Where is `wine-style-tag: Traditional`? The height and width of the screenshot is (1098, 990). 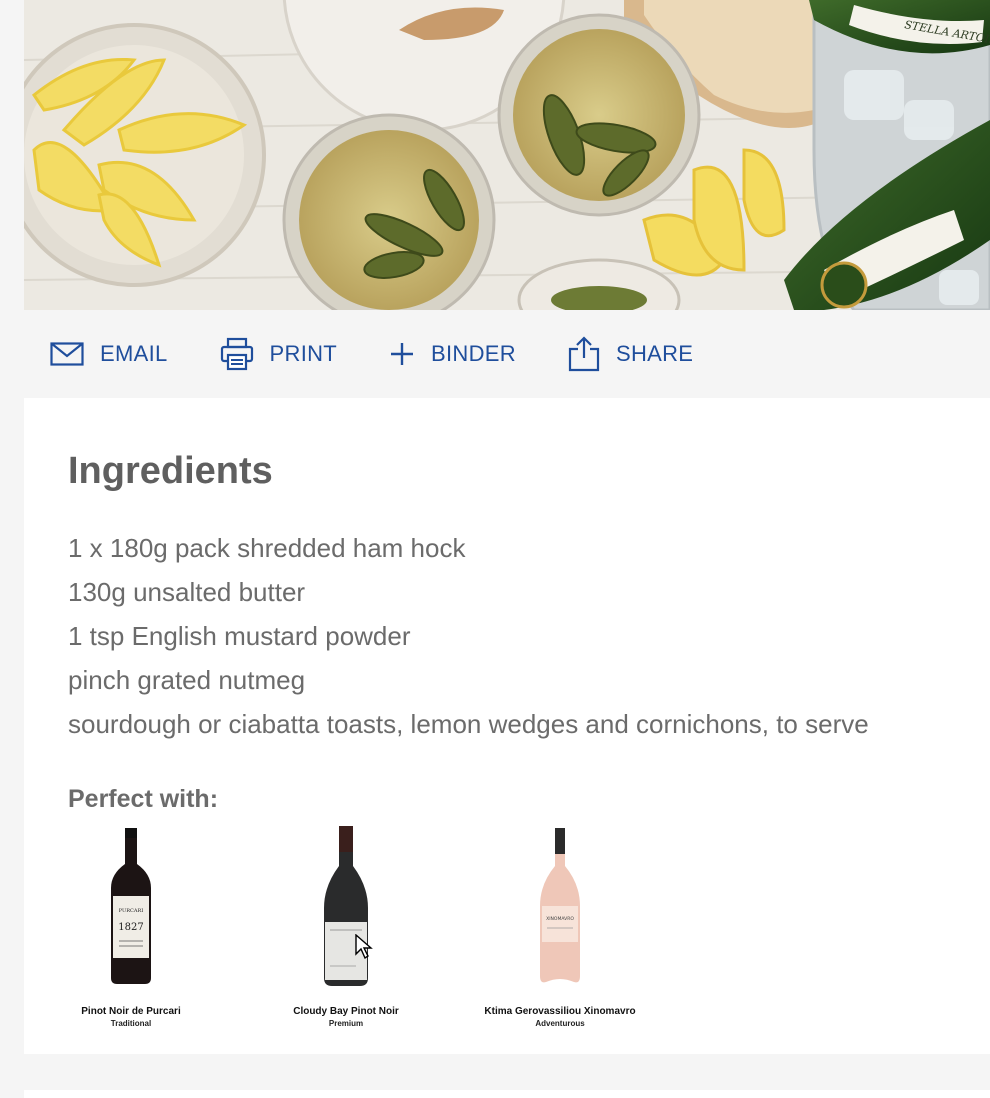 wine-style-tag: Traditional is located at coordinates (131, 1023).